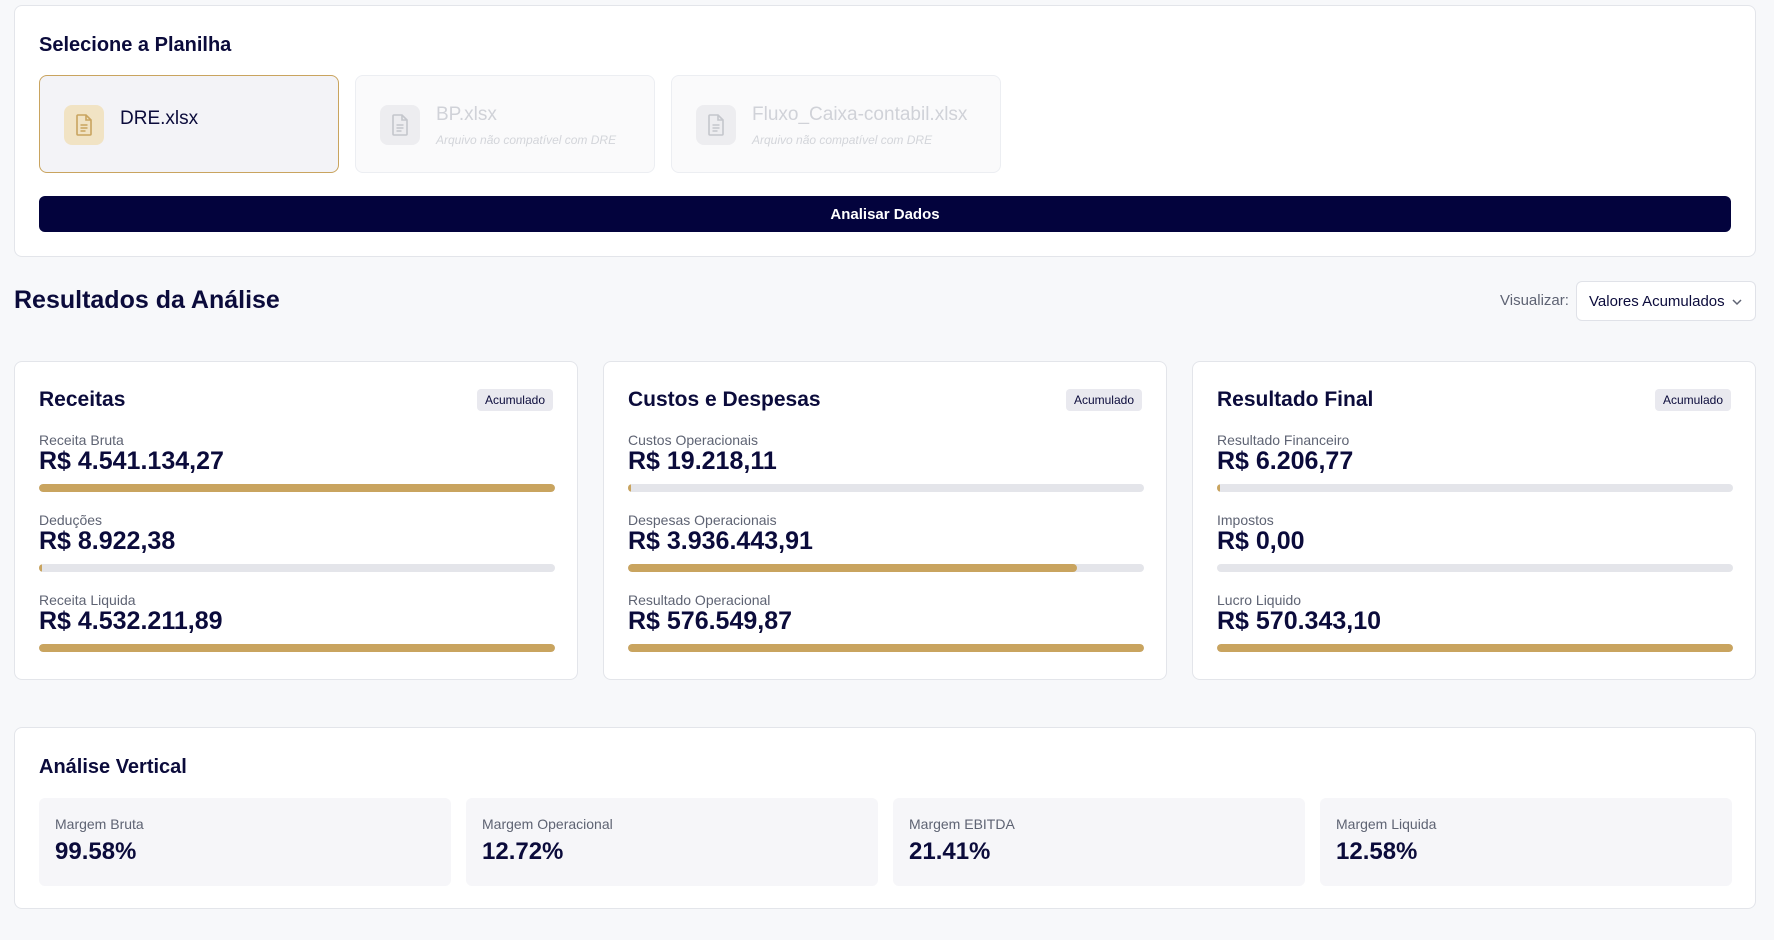  Describe the element at coordinates (96, 851) in the screenshot. I see `margin-value: 99.58%` at that location.